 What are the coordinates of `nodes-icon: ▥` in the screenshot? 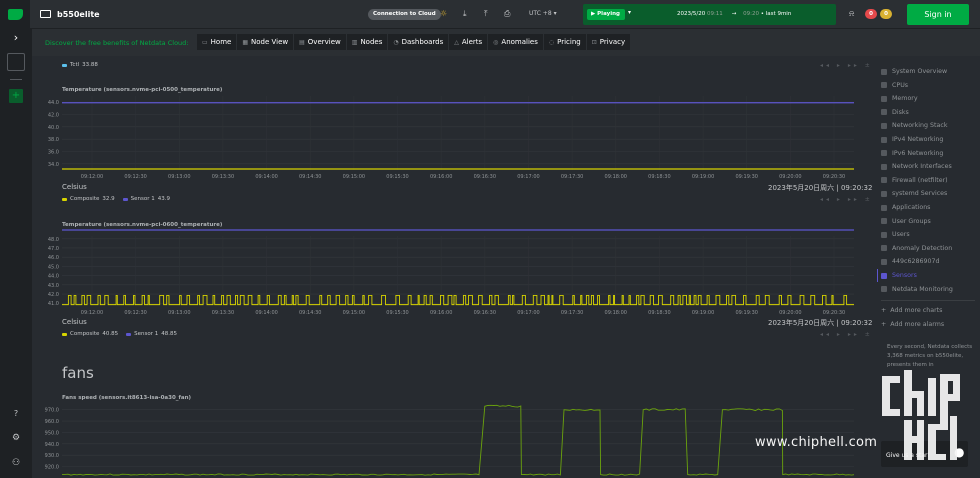 It's located at (354, 42).